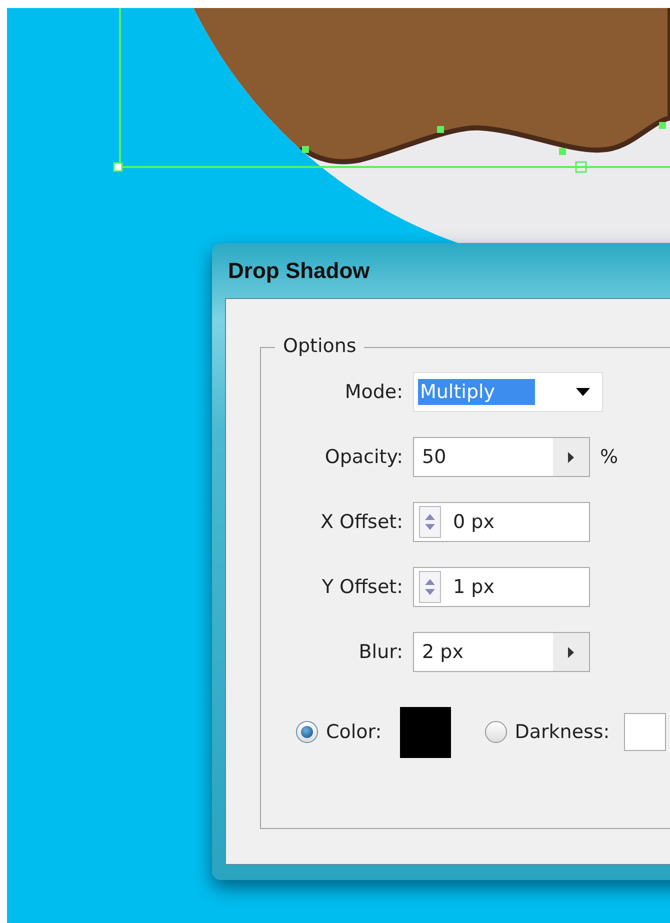 This screenshot has height=923, width=670. What do you see at coordinates (361, 587) in the screenshot?
I see `field-label: Y Offset:` at bounding box center [361, 587].